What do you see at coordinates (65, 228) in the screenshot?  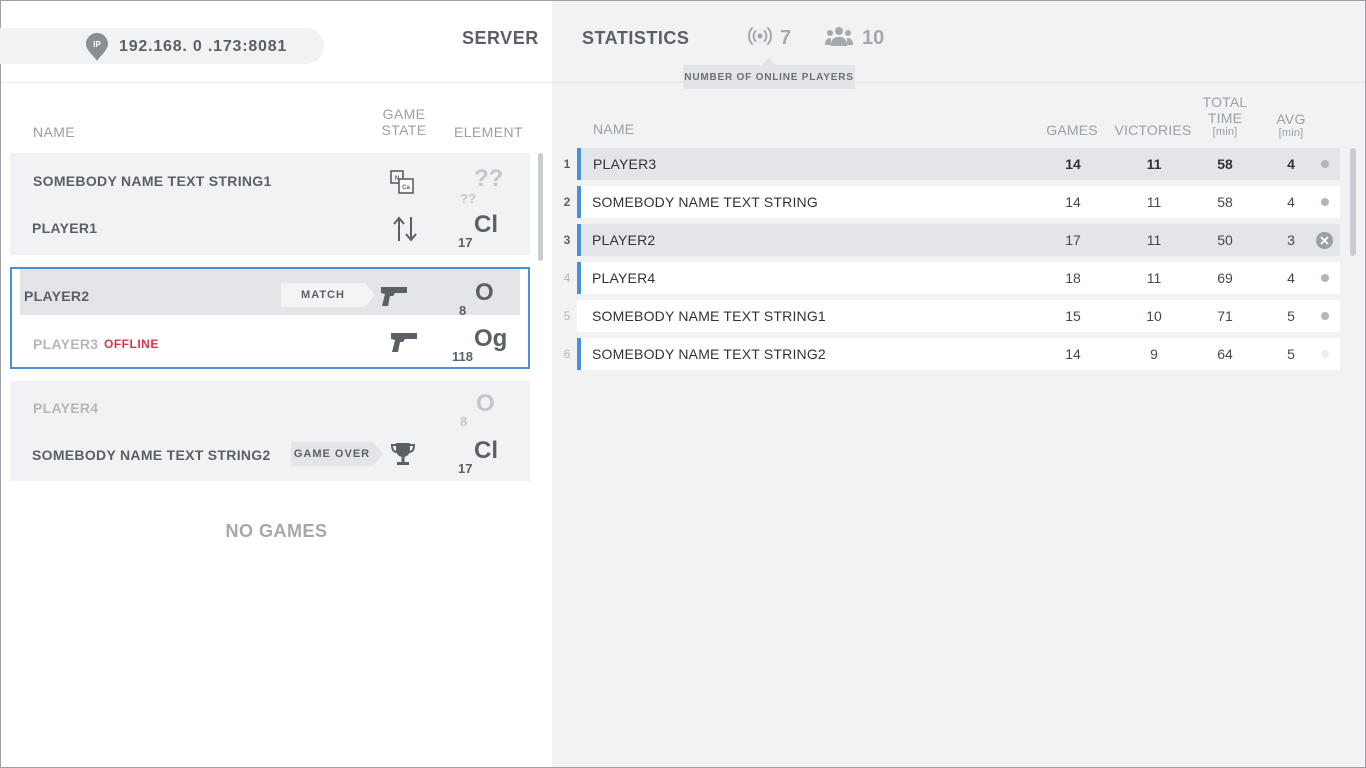 I see `player-name: PLAYER1` at bounding box center [65, 228].